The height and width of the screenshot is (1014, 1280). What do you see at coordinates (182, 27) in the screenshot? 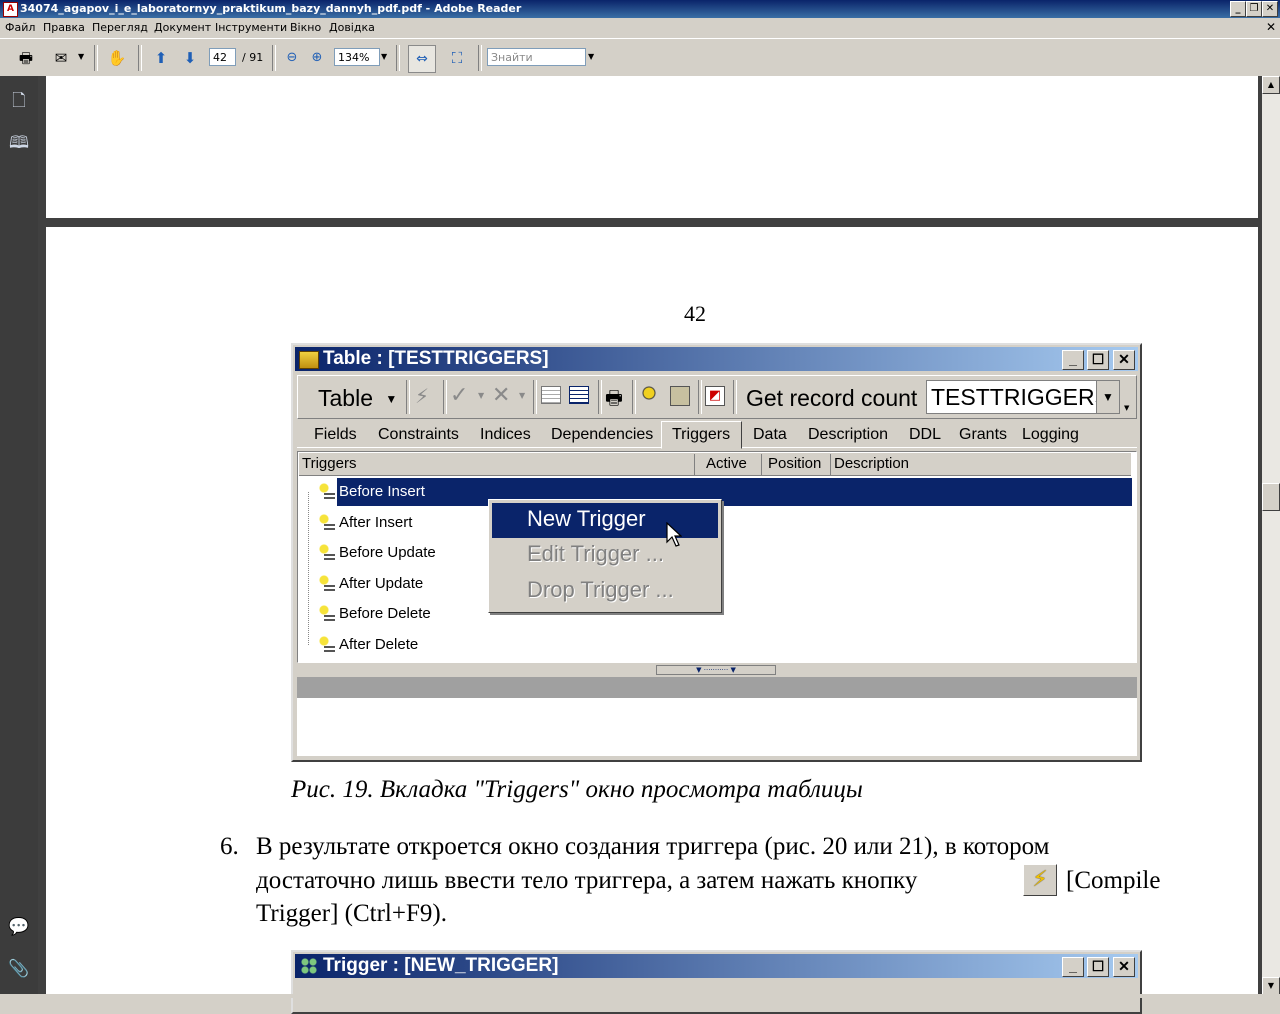
I see `menu-document: Документ` at bounding box center [182, 27].